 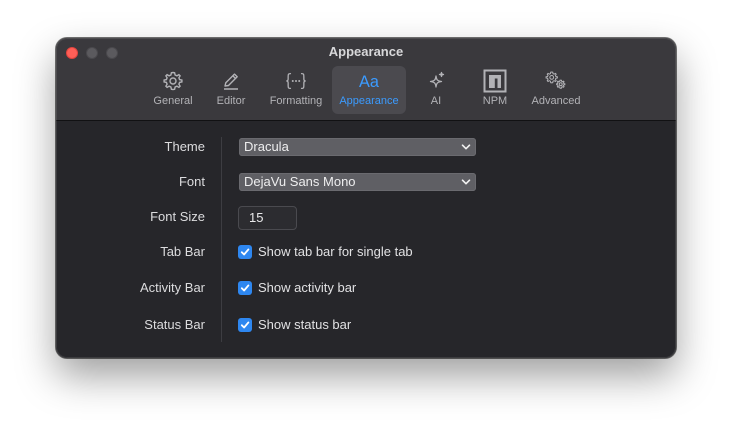 I want to click on tab-appearance: Aa Appearance, so click(x=369, y=90).